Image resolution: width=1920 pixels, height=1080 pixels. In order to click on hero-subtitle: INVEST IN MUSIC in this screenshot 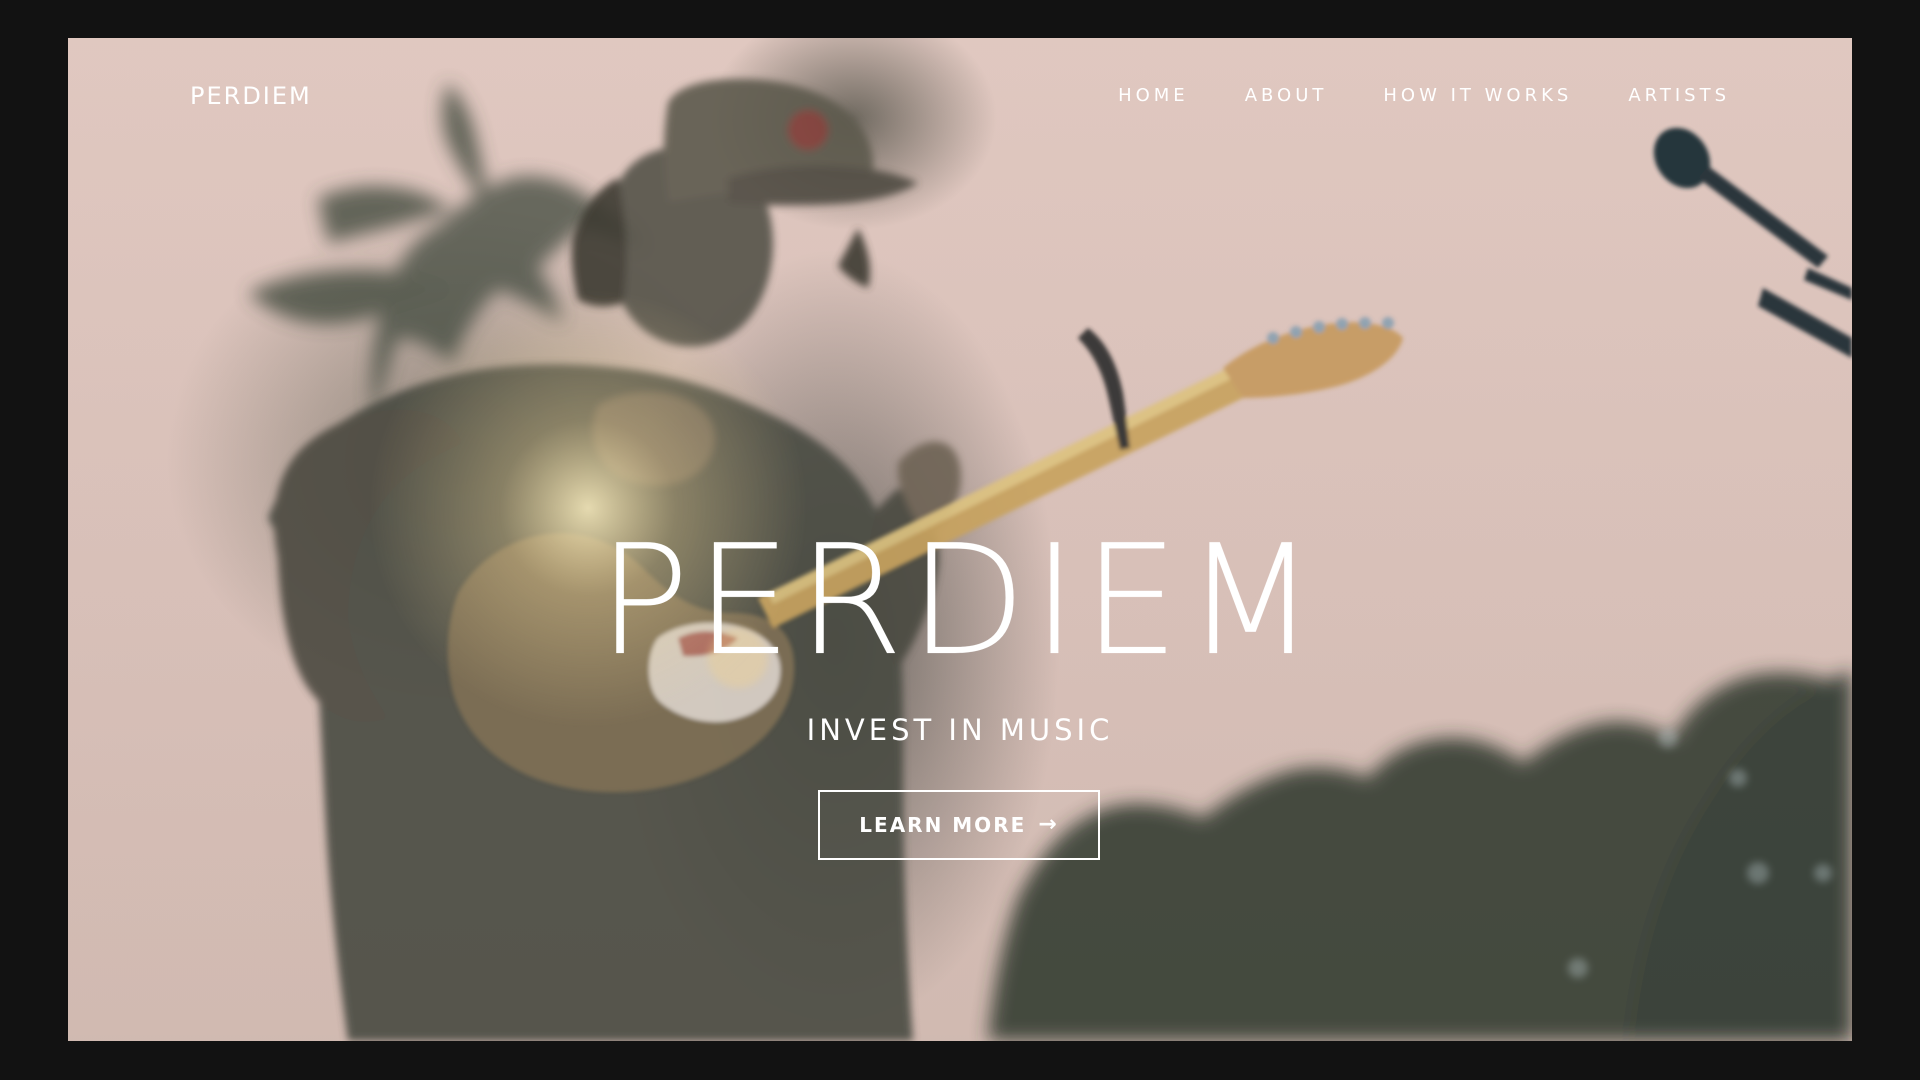, I will do `click(960, 730)`.